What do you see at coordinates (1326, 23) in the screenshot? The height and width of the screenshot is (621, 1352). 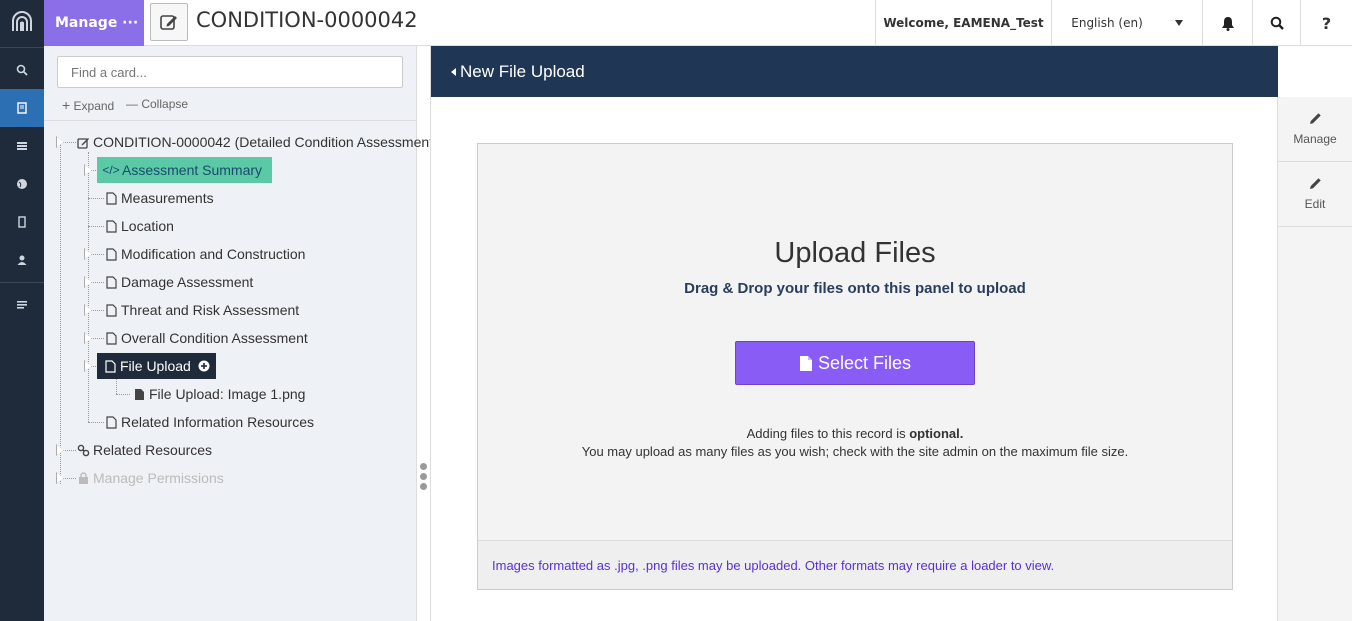 I see `help-icon: ?` at bounding box center [1326, 23].